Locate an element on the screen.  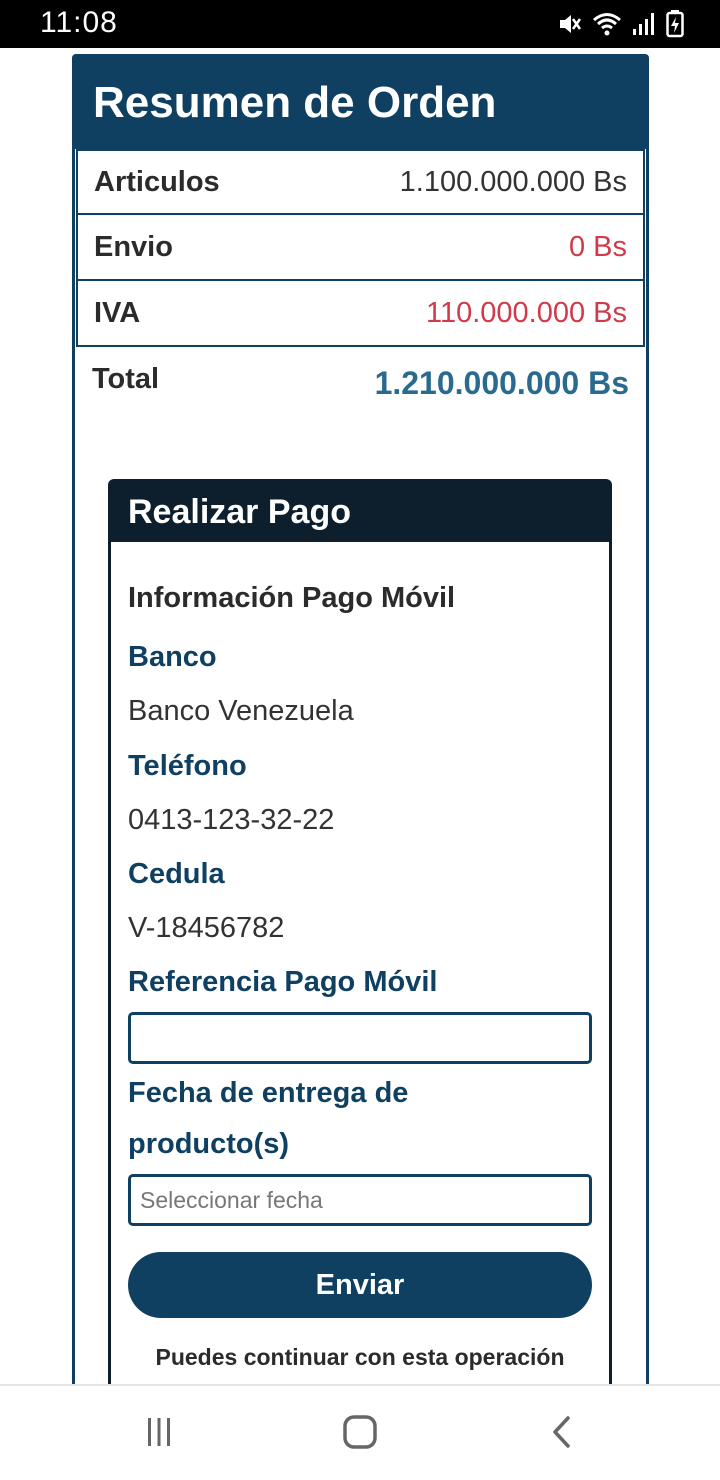
navigation-bar is located at coordinates (360, 1432).